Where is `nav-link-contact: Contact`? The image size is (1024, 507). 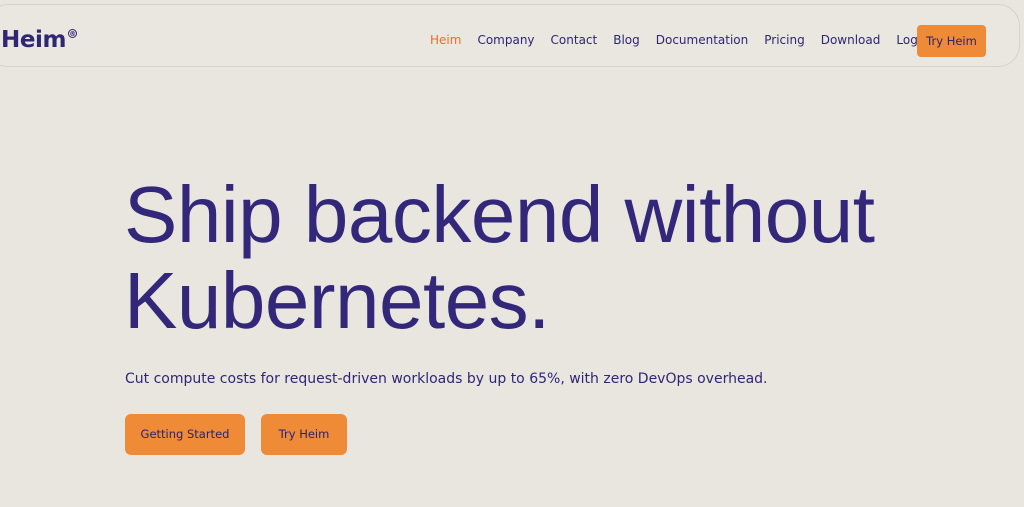
nav-link-contact: Contact is located at coordinates (574, 40).